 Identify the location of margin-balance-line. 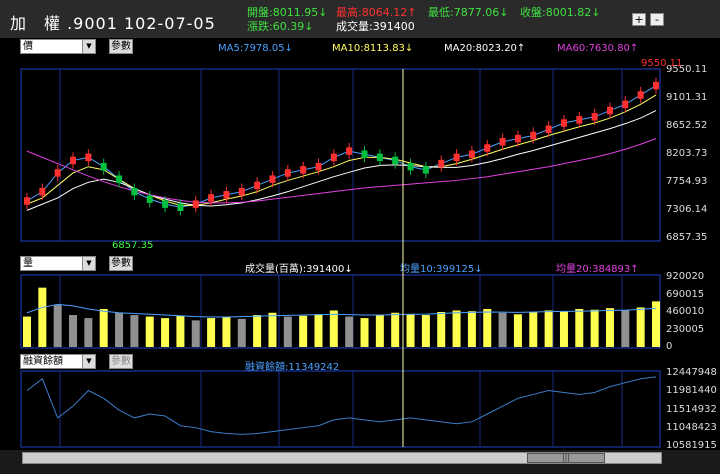
(341, 405).